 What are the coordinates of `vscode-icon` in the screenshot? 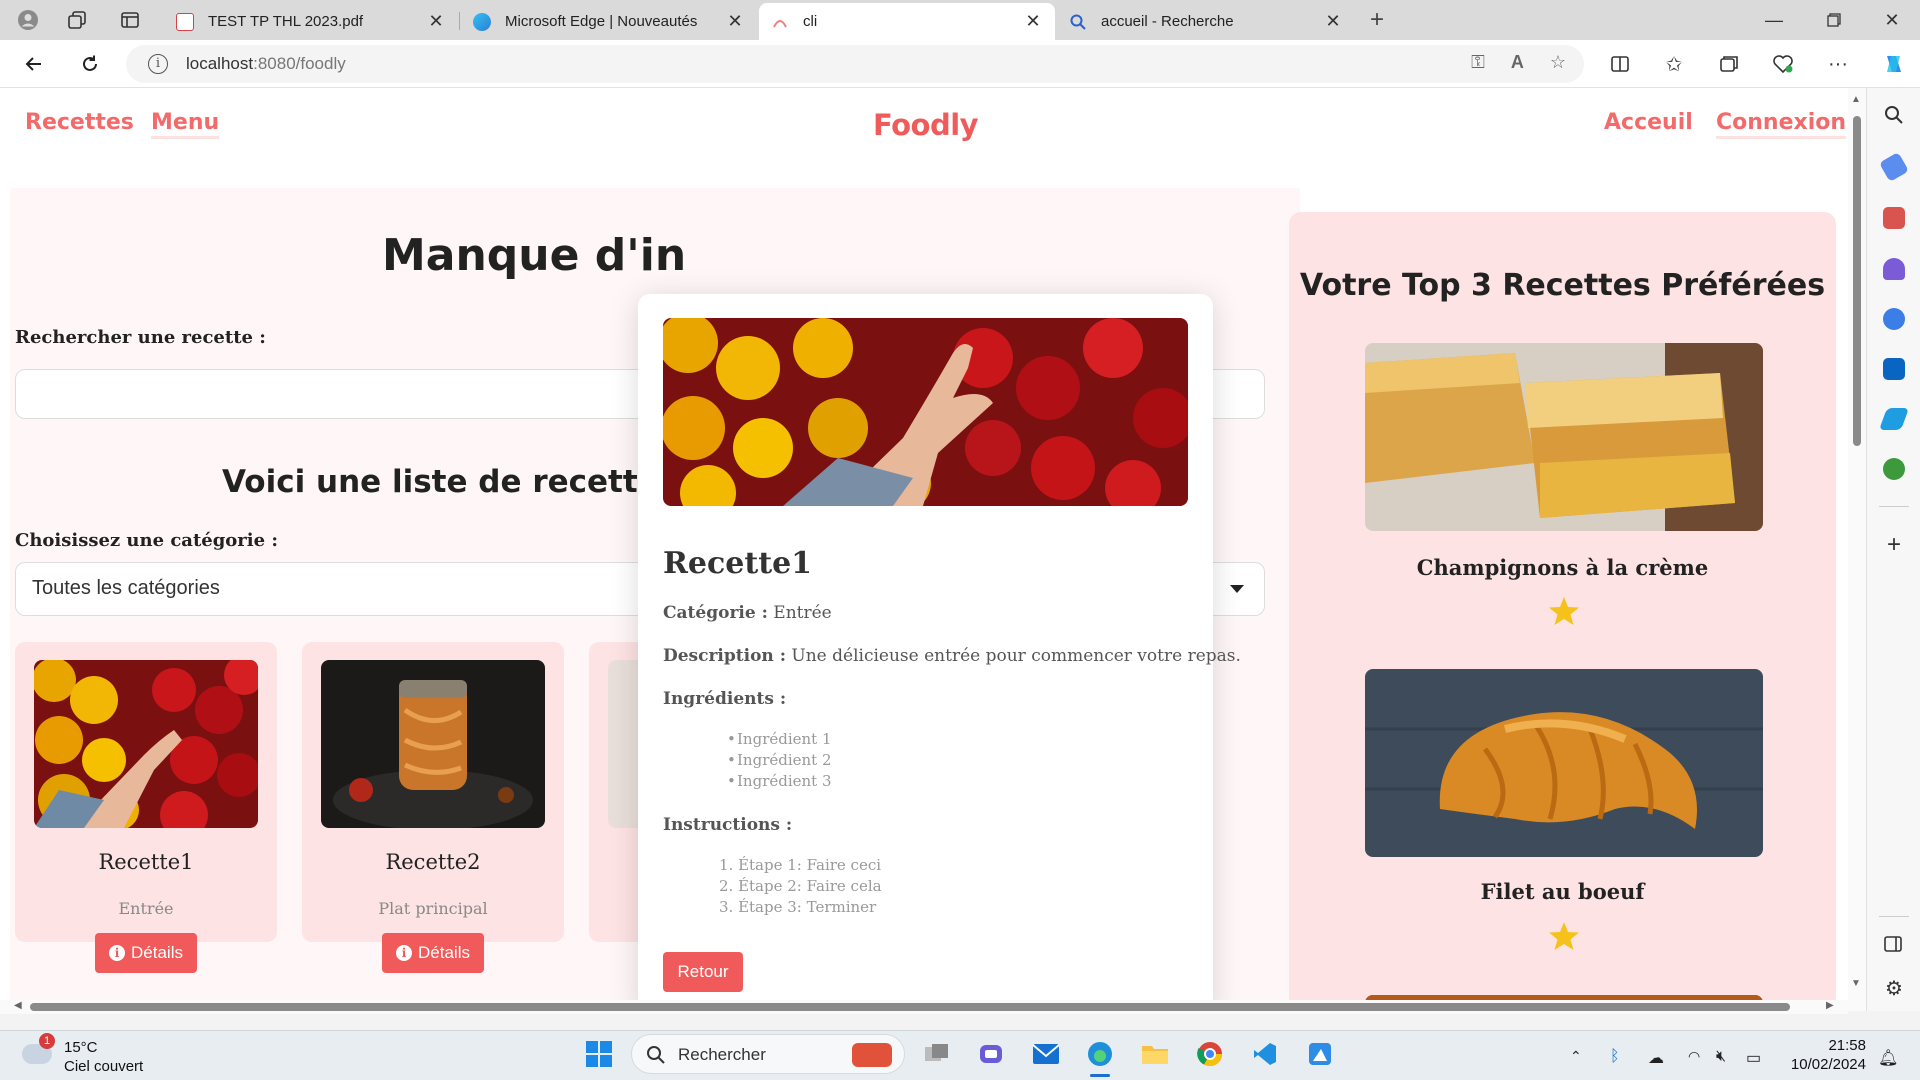 It's located at (1265, 1054).